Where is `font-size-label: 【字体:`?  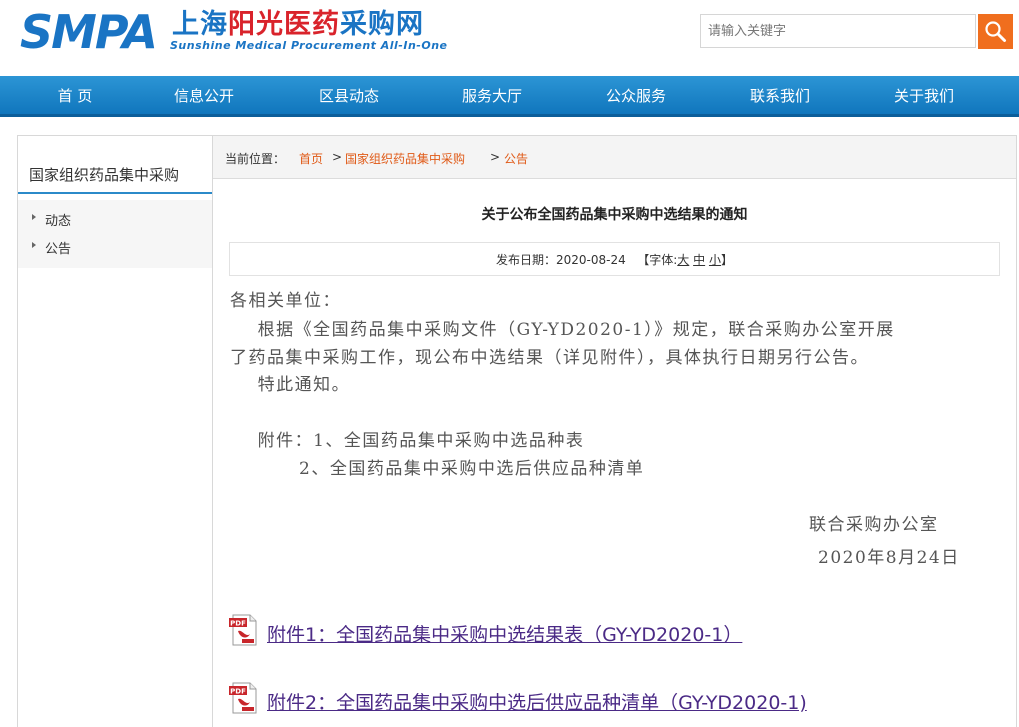 font-size-label: 【字体: is located at coordinates (657, 260).